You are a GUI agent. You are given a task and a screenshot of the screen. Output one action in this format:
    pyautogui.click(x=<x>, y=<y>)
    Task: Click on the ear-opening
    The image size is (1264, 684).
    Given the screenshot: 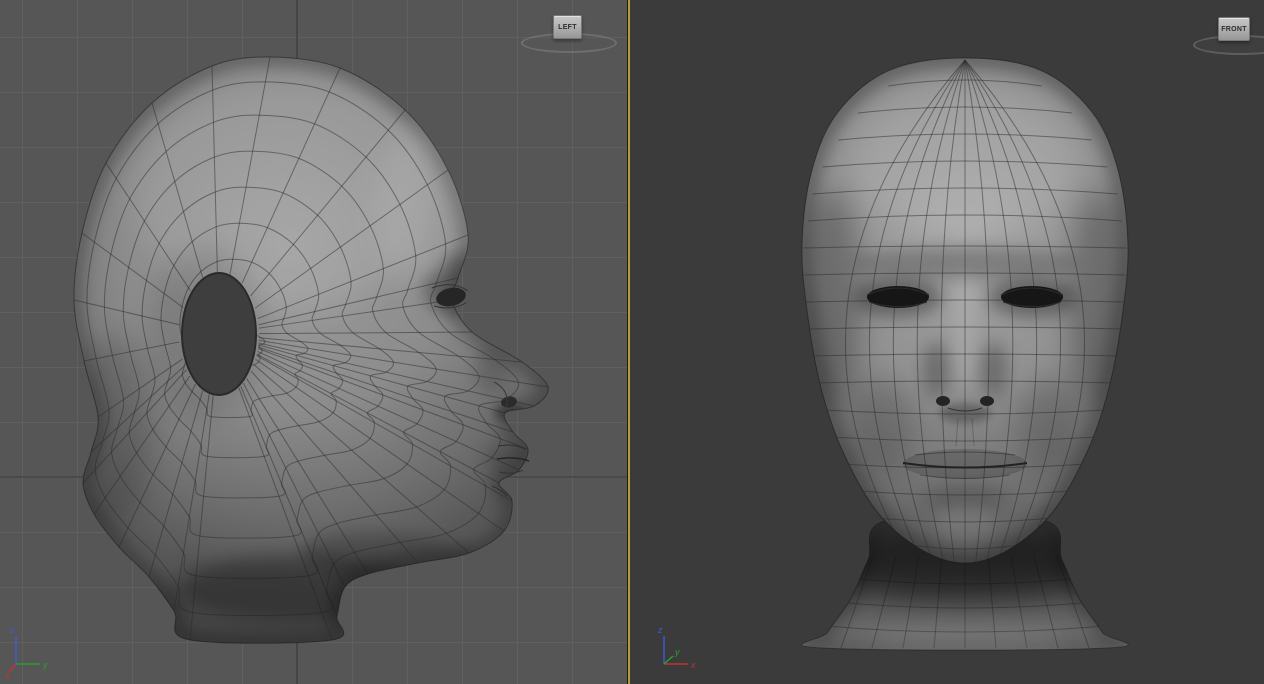 What is the action you would take?
    pyautogui.click(x=219, y=334)
    